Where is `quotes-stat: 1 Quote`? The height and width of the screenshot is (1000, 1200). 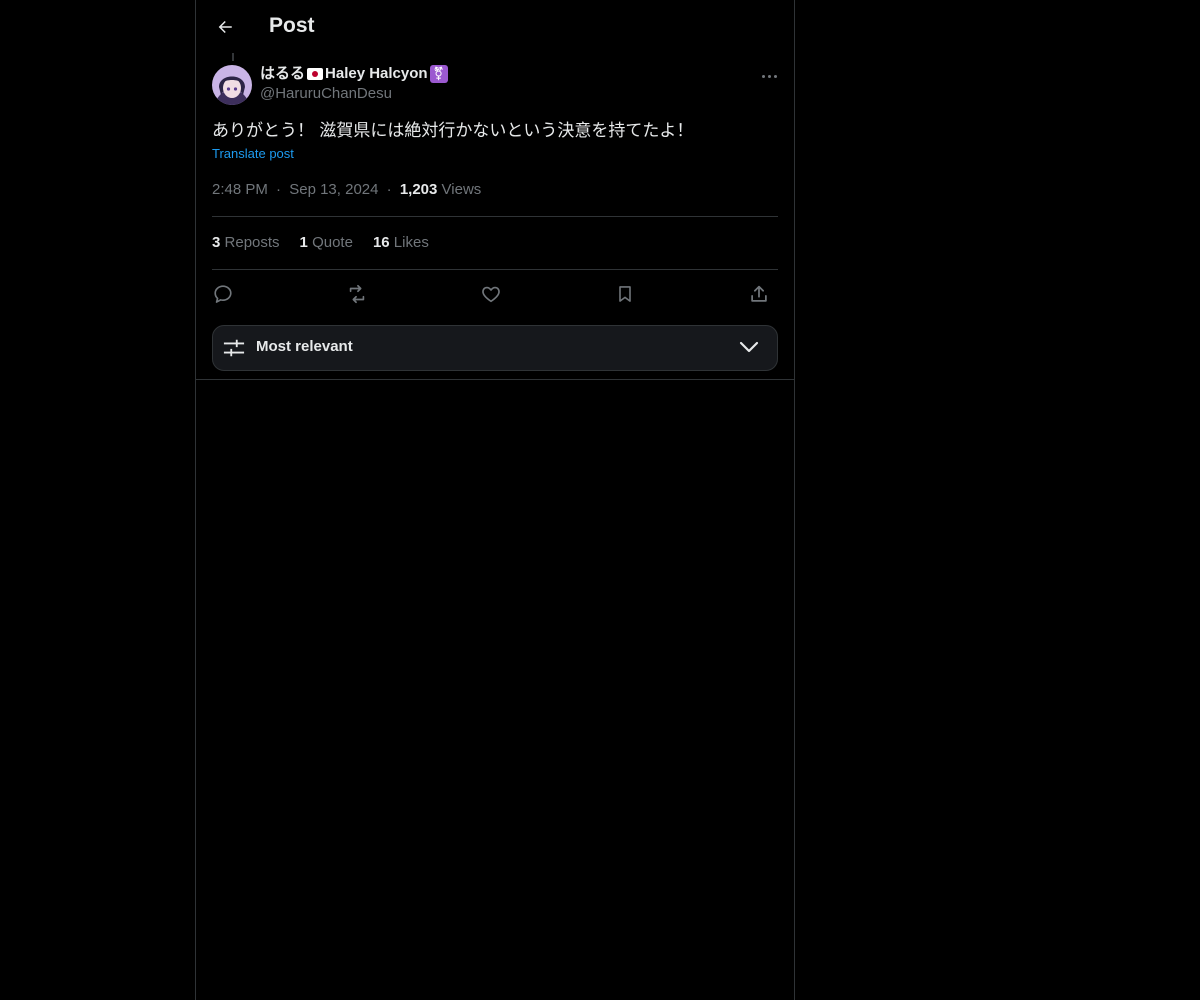 quotes-stat: 1 Quote is located at coordinates (326, 243).